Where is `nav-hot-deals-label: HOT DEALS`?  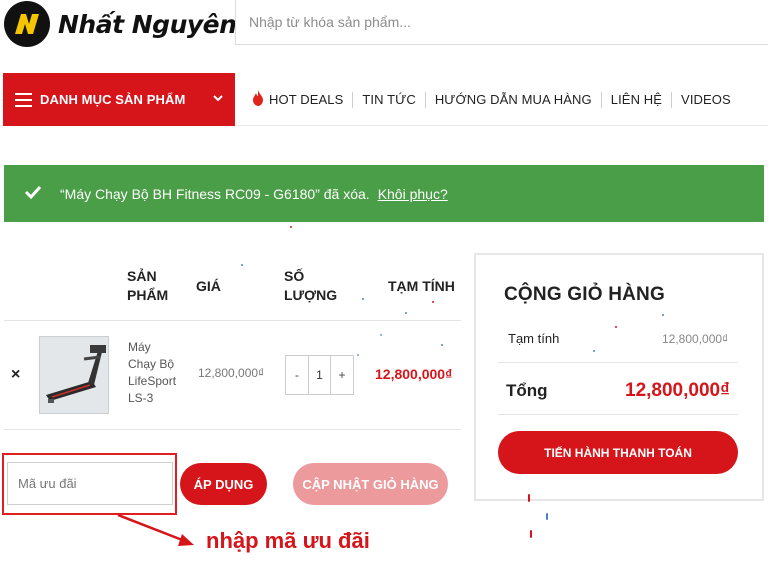 nav-hot-deals-label: HOT DEALS is located at coordinates (306, 99).